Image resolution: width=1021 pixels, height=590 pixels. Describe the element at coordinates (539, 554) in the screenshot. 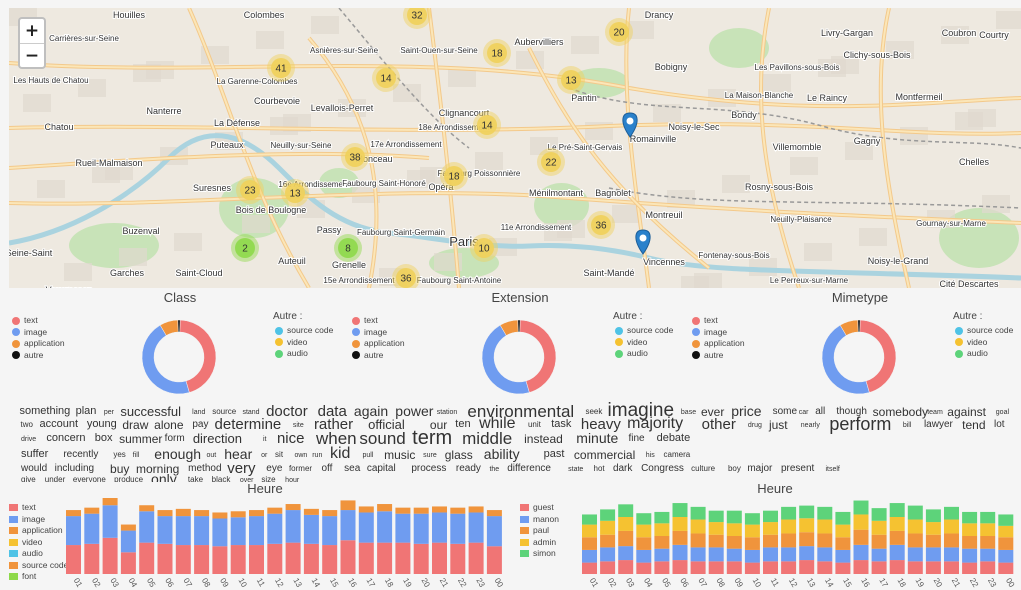

I see `legend-item-simon: simon` at that location.